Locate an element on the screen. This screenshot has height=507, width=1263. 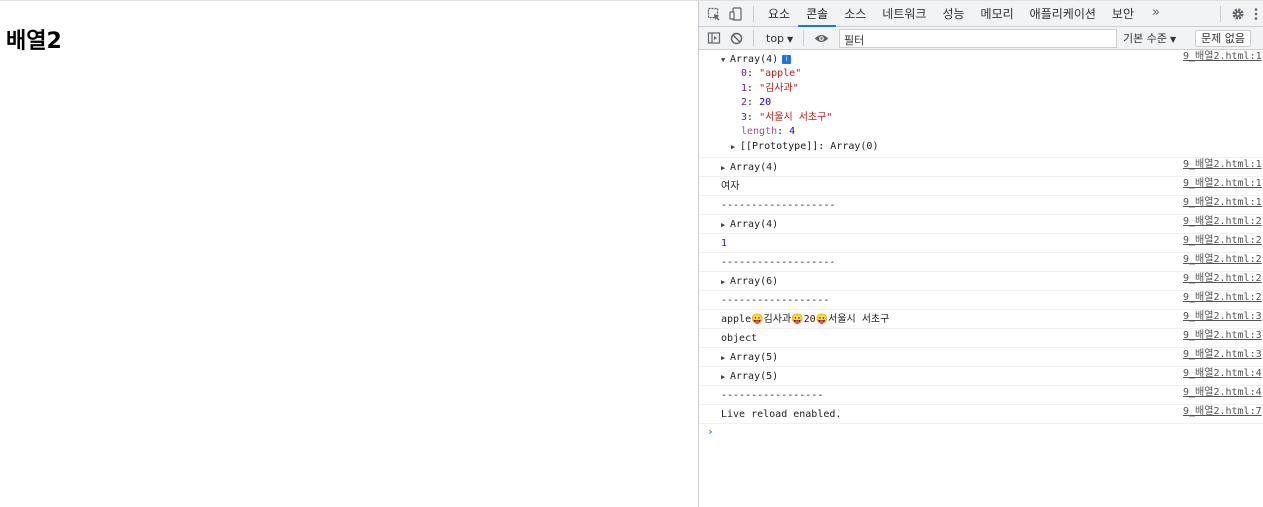
log-message: ----------------- is located at coordinates (947, 396).